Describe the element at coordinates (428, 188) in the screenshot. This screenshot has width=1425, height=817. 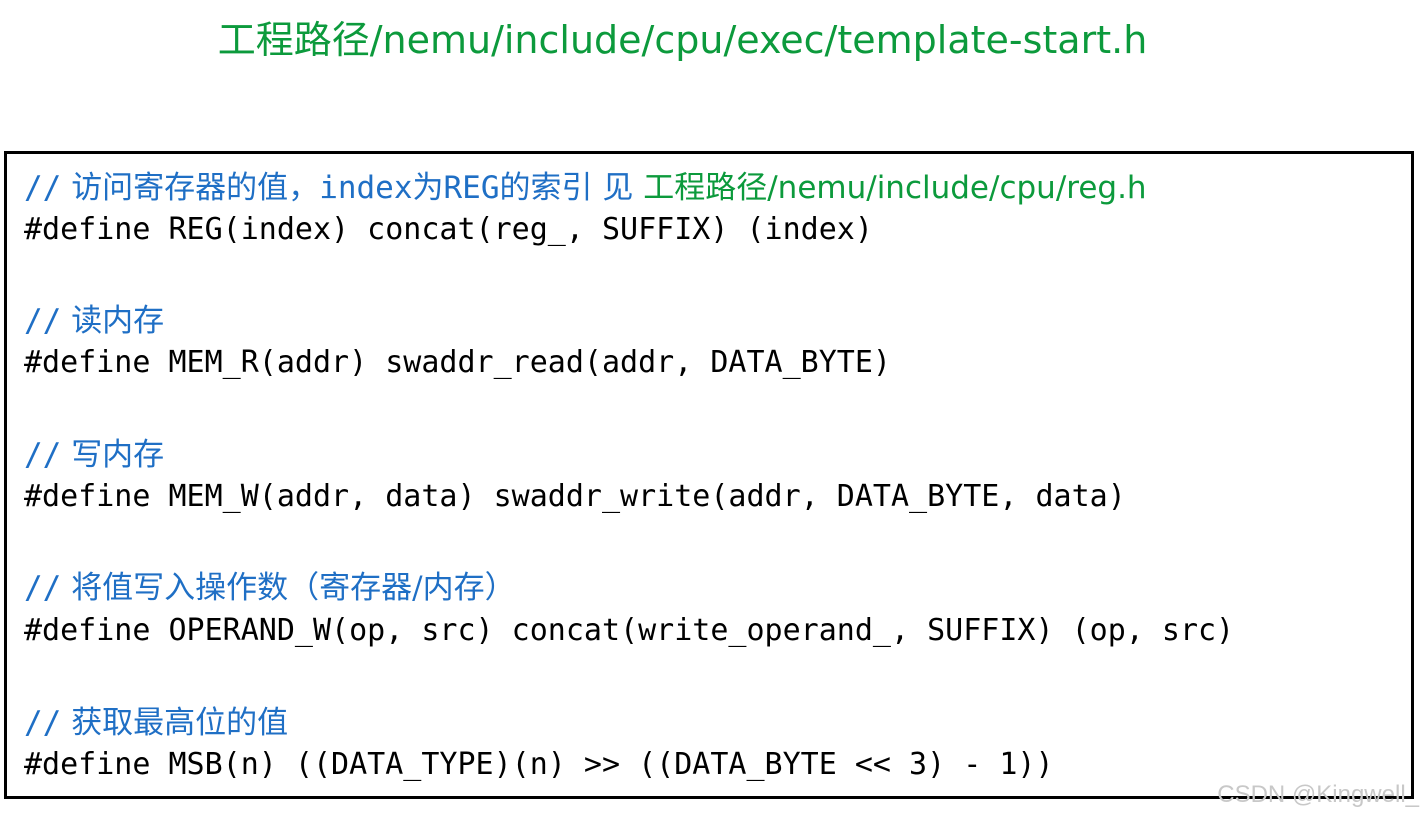
I see `comment-text: 为` at that location.